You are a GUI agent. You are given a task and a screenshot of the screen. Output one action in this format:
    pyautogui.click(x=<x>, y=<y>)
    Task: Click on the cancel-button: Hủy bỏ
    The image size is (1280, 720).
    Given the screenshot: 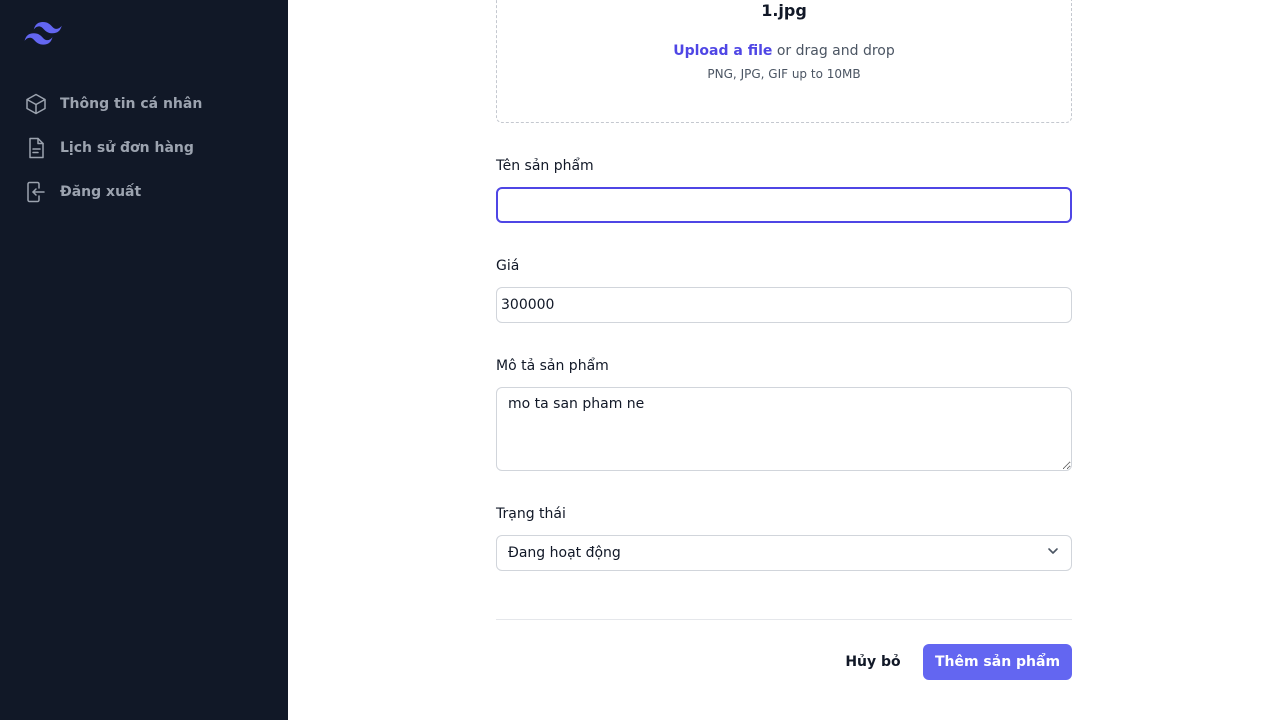 What is the action you would take?
    pyautogui.click(x=873, y=662)
    